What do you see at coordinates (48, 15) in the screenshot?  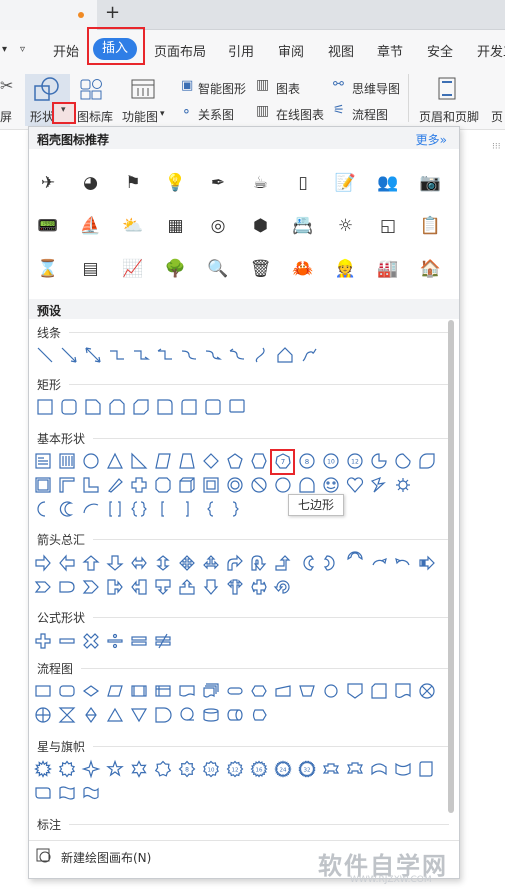 I see `document-tab` at bounding box center [48, 15].